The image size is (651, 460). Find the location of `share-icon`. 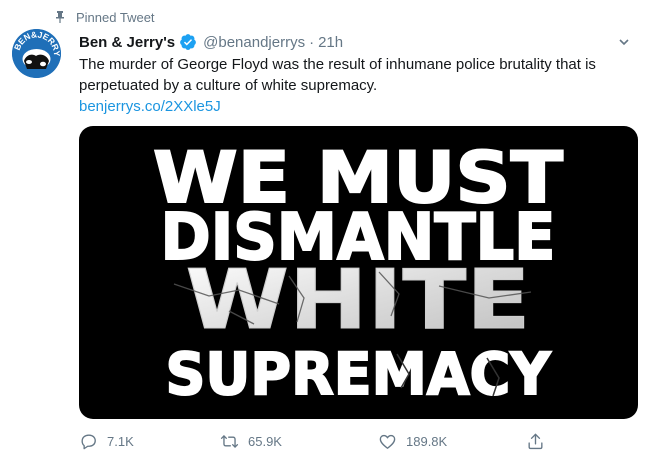

share-icon is located at coordinates (535, 441).